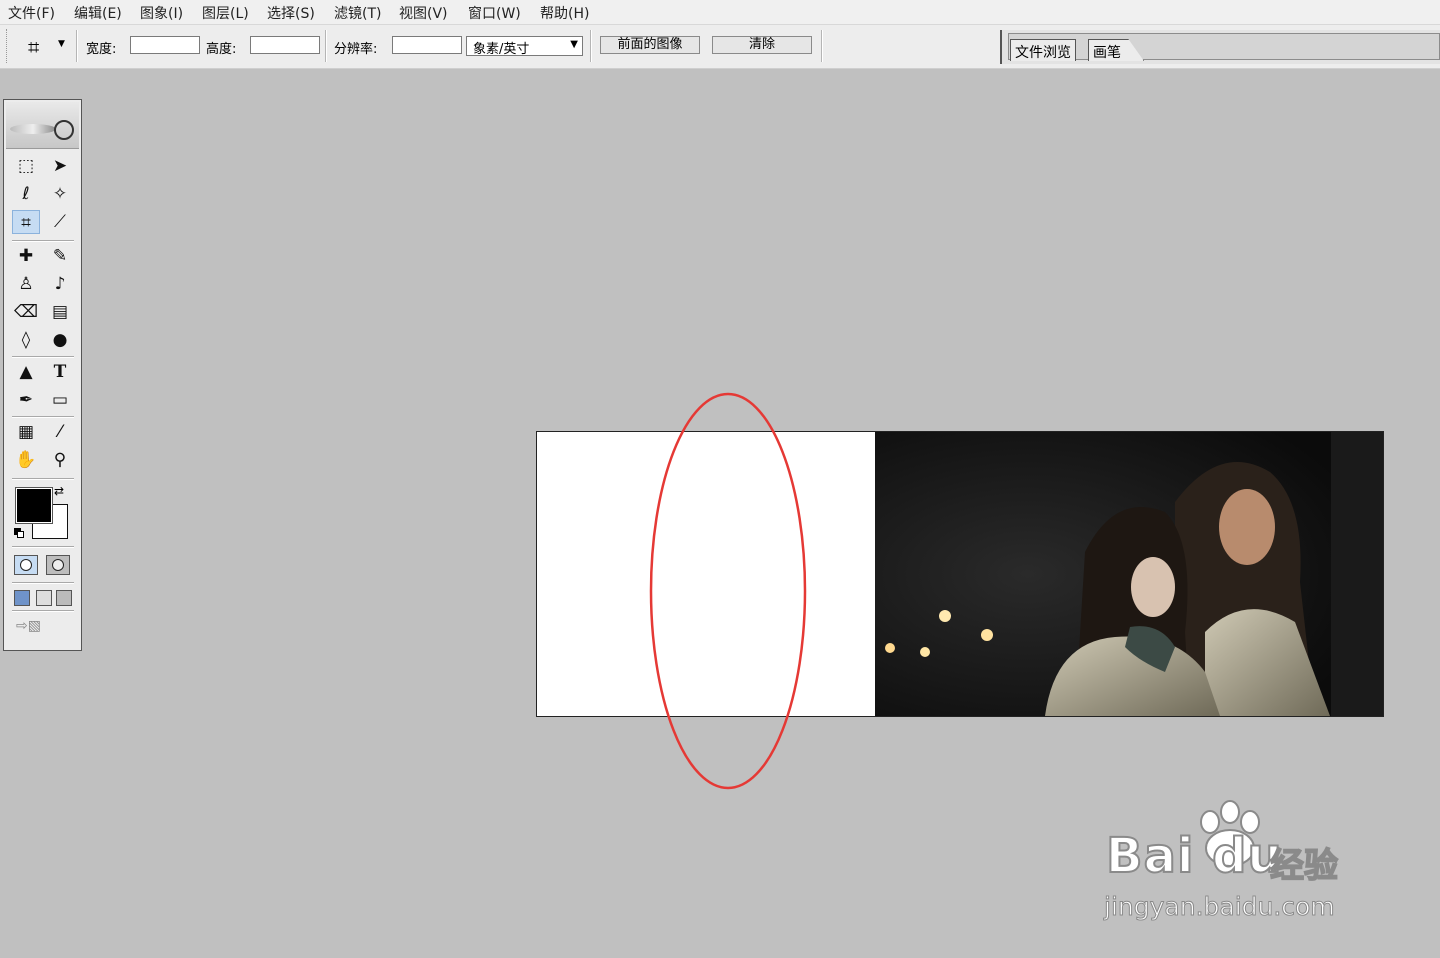 The width and height of the screenshot is (1440, 958). What do you see at coordinates (60, 432) in the screenshot?
I see `eyedropper-icon: ⁄` at bounding box center [60, 432].